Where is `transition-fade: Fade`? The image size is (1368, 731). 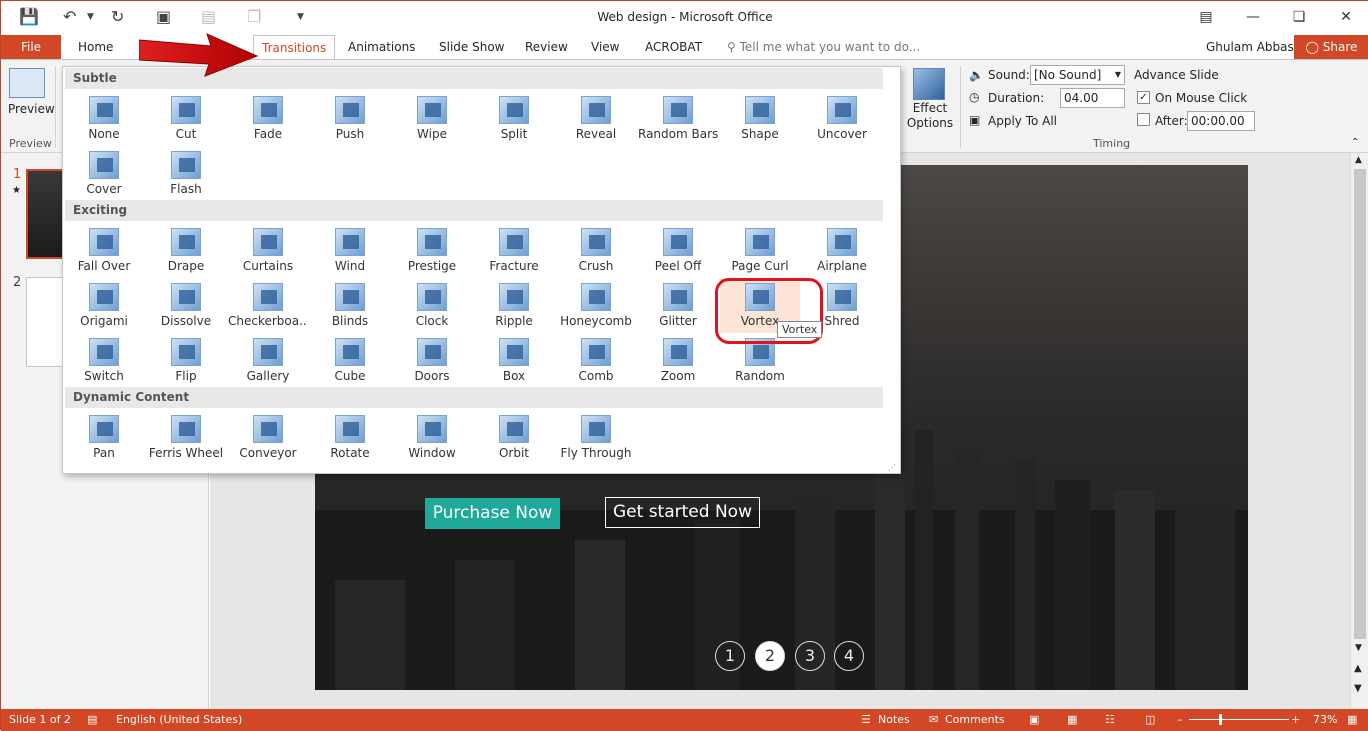 transition-fade: Fade is located at coordinates (268, 119).